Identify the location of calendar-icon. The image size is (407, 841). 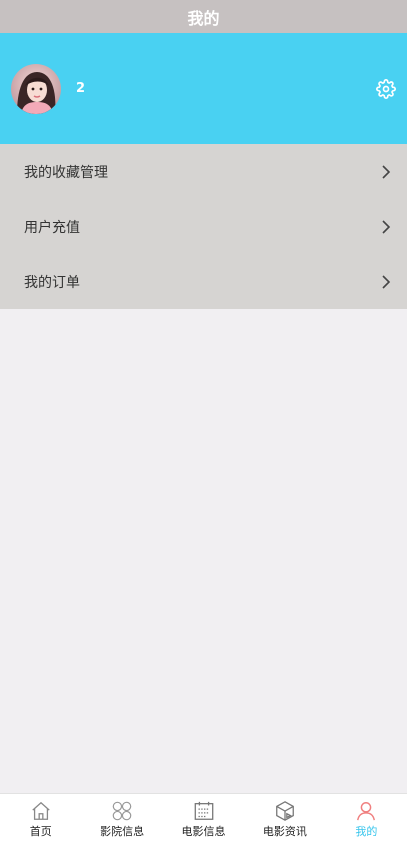
(203, 810).